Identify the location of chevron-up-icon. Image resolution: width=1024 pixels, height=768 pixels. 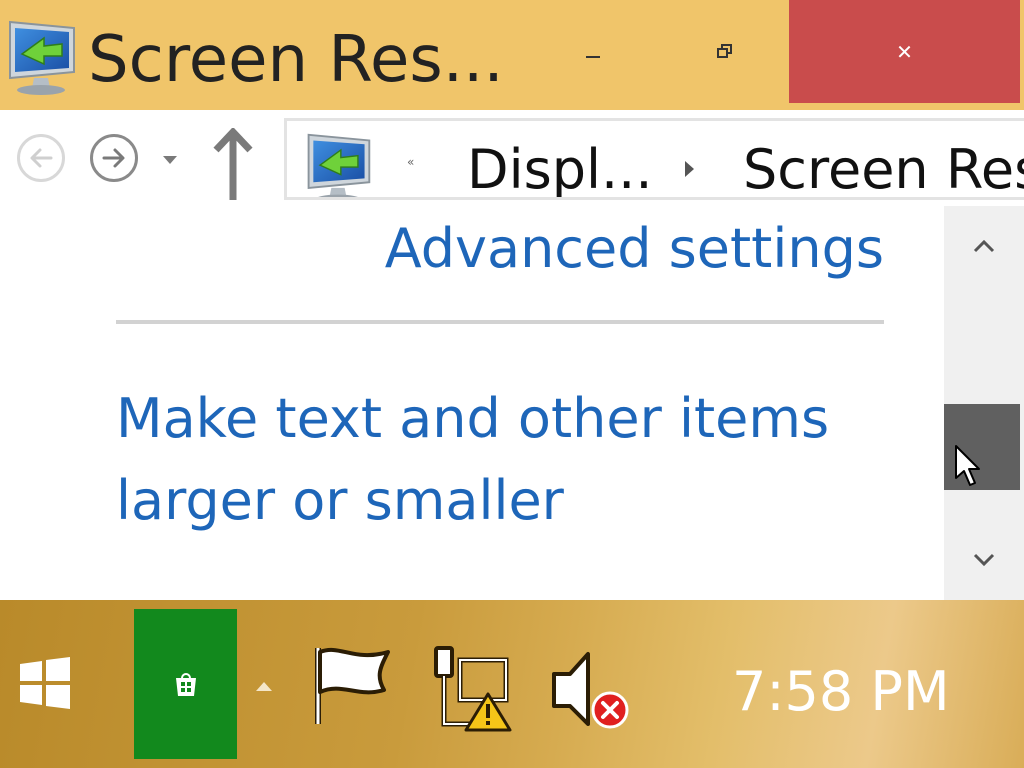
(984, 246).